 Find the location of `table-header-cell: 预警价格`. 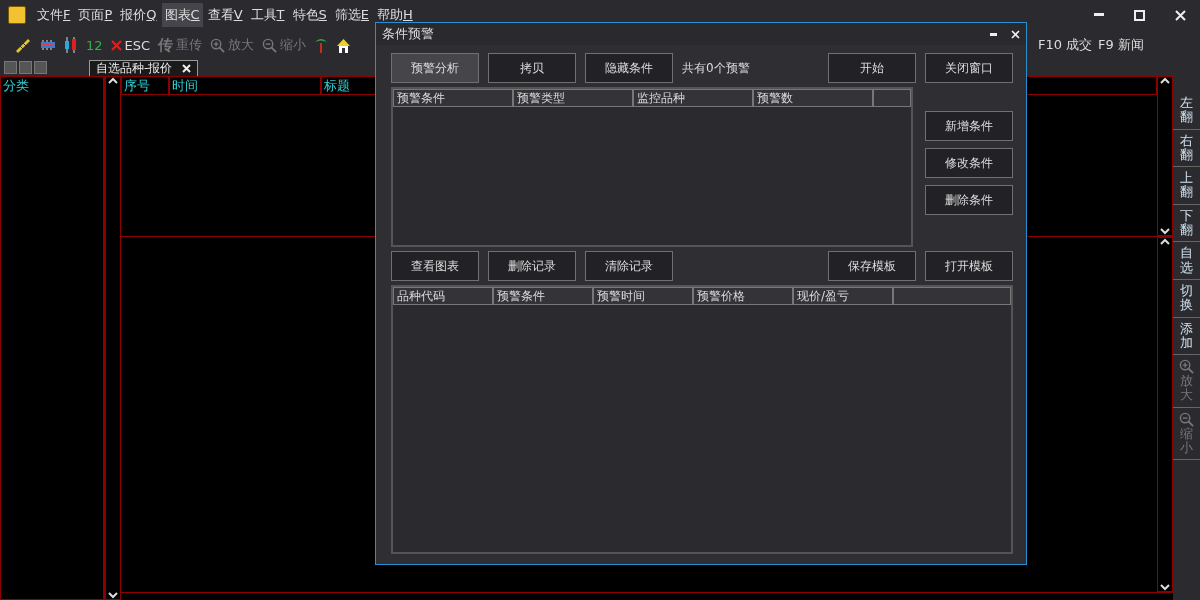

table-header-cell: 预警价格 is located at coordinates (743, 296).